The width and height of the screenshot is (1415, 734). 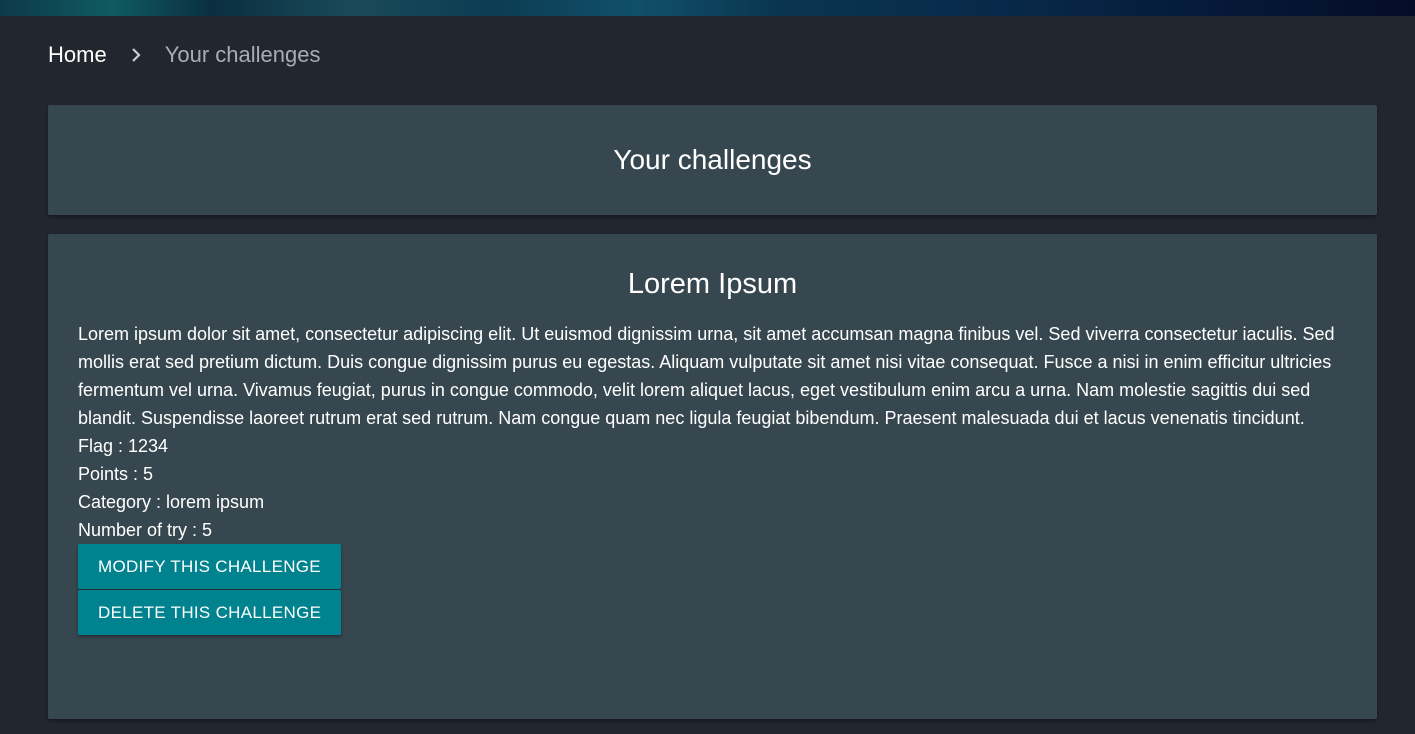 I want to click on challenge-tries: Number of try : 5, so click(x=145, y=530).